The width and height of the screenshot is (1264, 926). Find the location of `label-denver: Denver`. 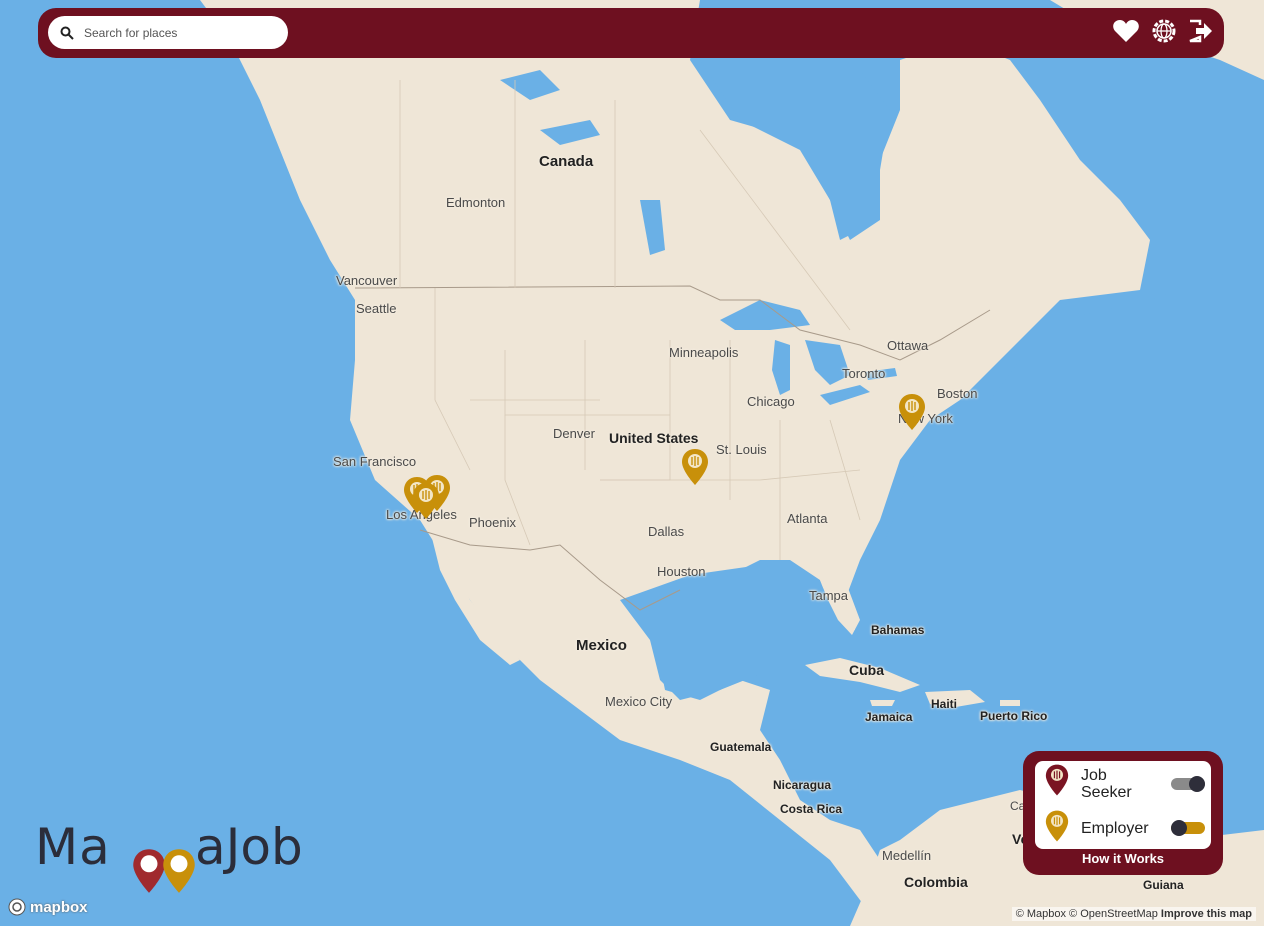

label-denver: Denver is located at coordinates (574, 433).